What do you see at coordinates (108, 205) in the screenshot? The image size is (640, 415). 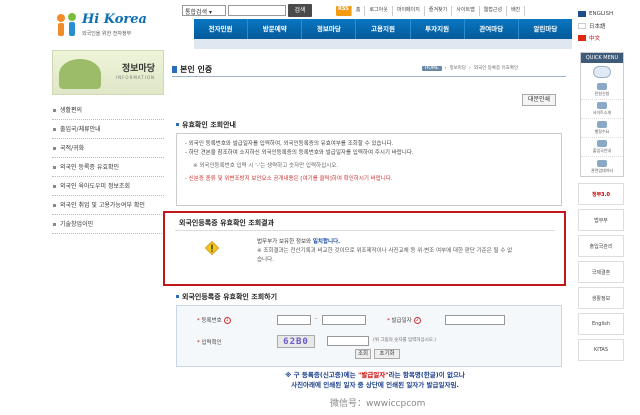 I see `sidebar-item-employment: 외국인 취업 및 고용가능여부 확인` at bounding box center [108, 205].